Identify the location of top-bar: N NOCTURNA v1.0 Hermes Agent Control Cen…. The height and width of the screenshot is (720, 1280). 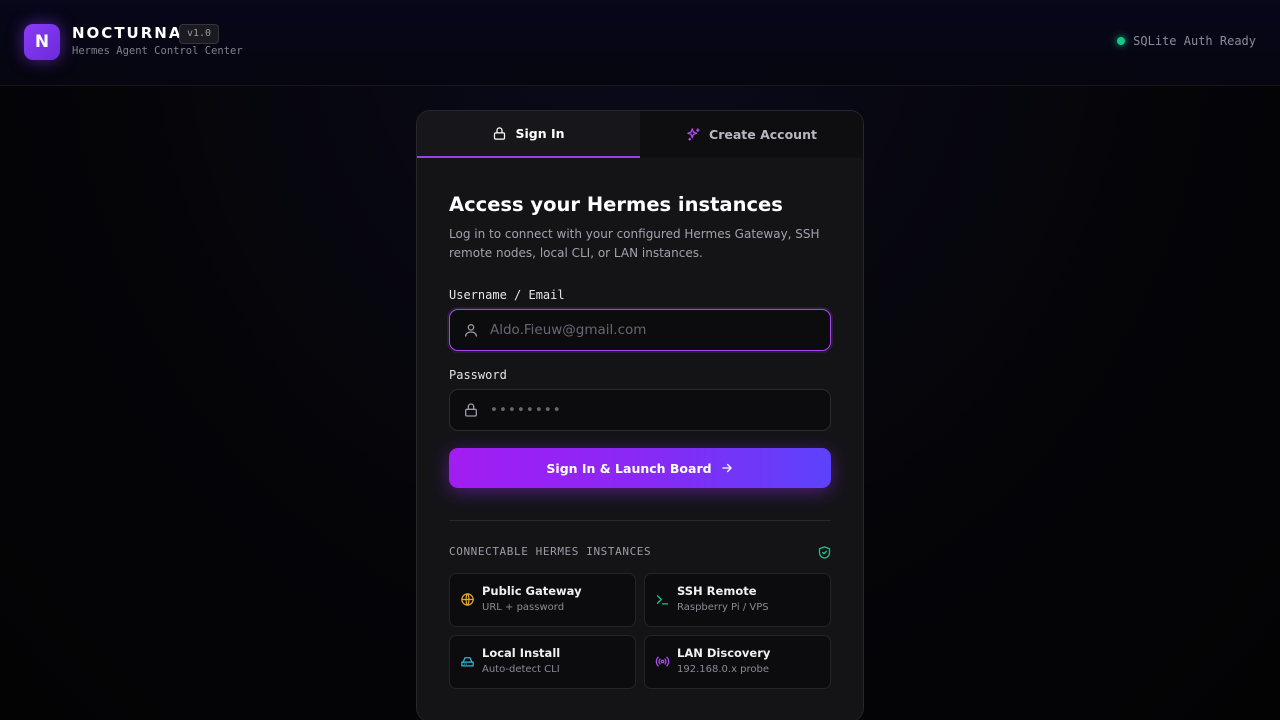
(640, 43).